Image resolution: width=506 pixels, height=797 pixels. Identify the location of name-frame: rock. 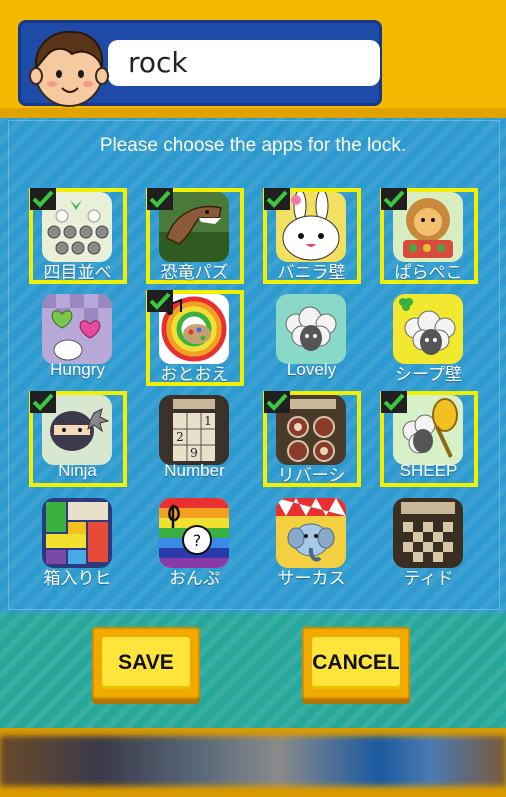
(200, 63).